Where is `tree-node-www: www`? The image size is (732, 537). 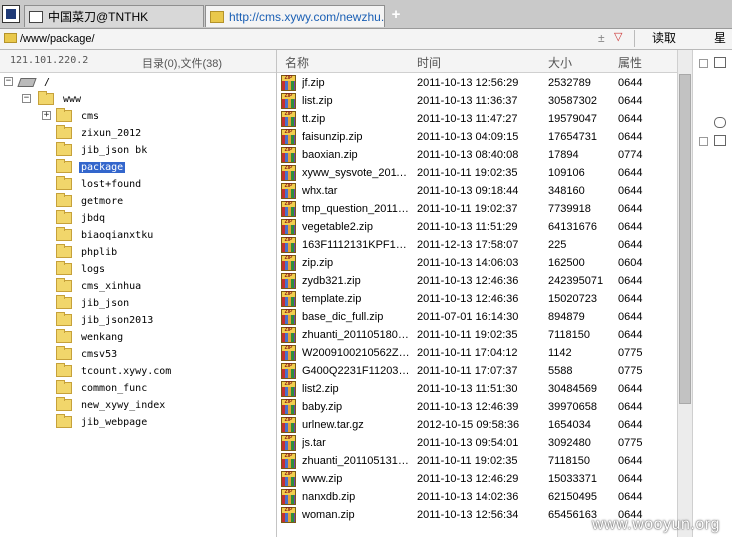 tree-node-www: www is located at coordinates (60, 99).